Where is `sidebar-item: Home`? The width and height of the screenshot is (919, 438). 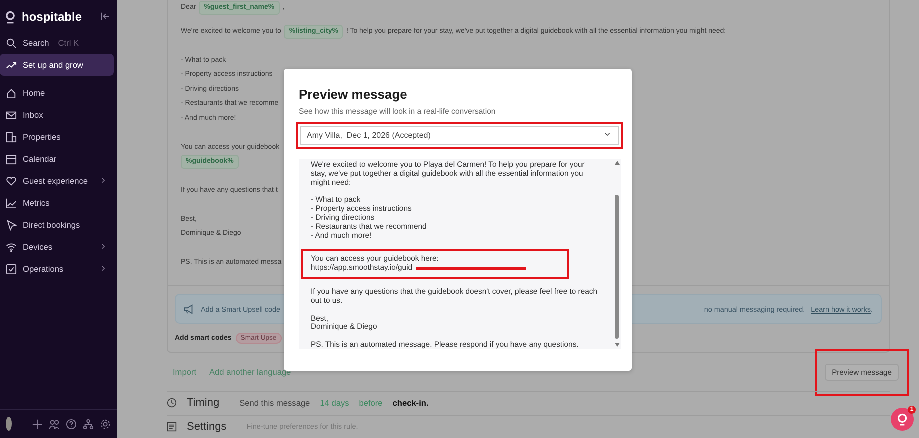 sidebar-item: Home is located at coordinates (57, 93).